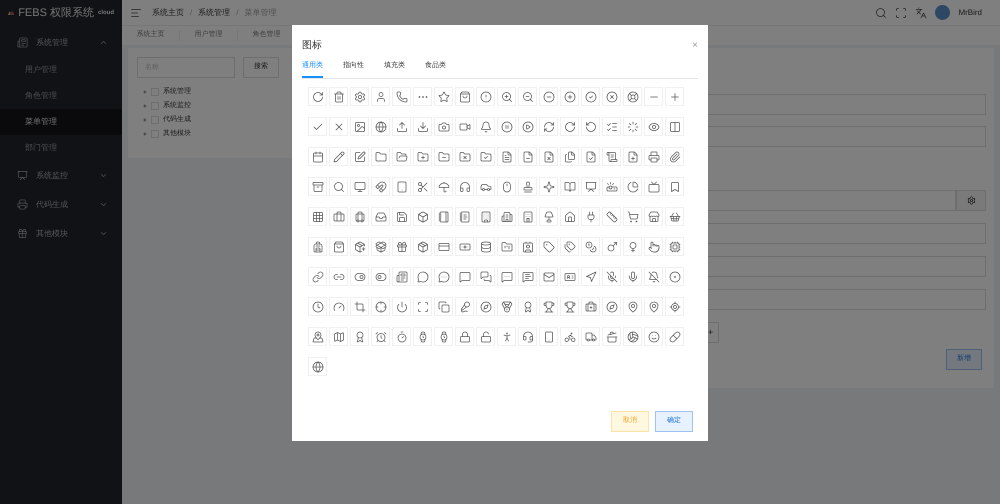 The height and width of the screenshot is (504, 1000). I want to click on sidebar-subitem: 角色管理, so click(61, 96).